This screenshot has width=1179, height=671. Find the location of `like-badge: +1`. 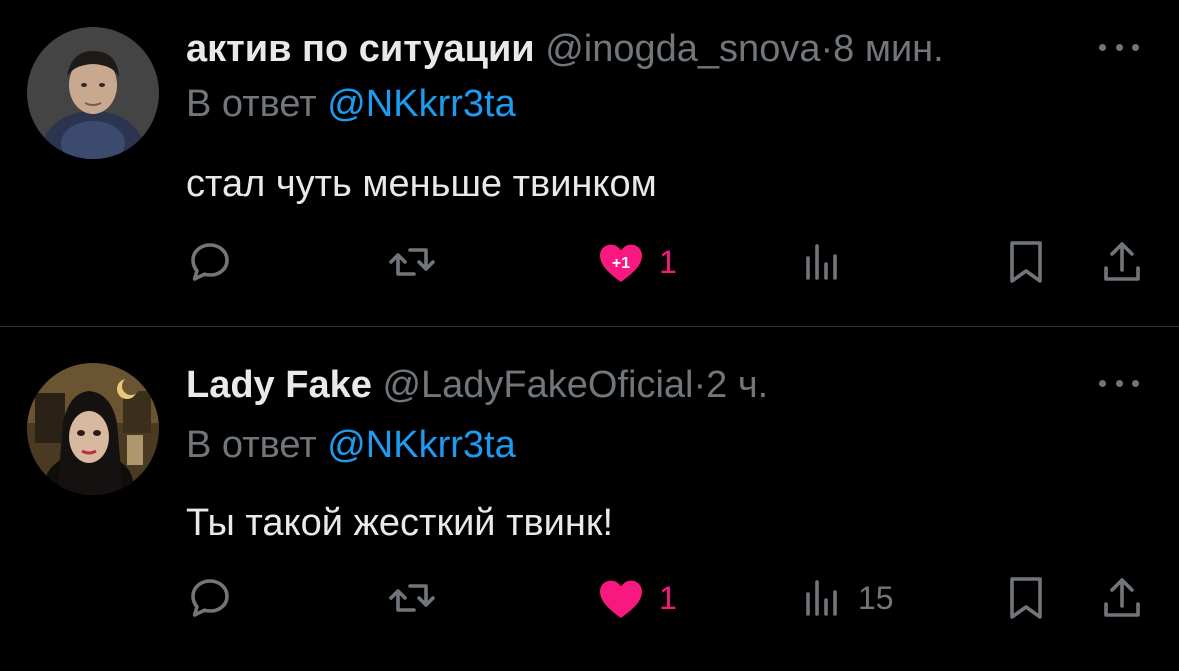

like-badge: +1 is located at coordinates (621, 263).